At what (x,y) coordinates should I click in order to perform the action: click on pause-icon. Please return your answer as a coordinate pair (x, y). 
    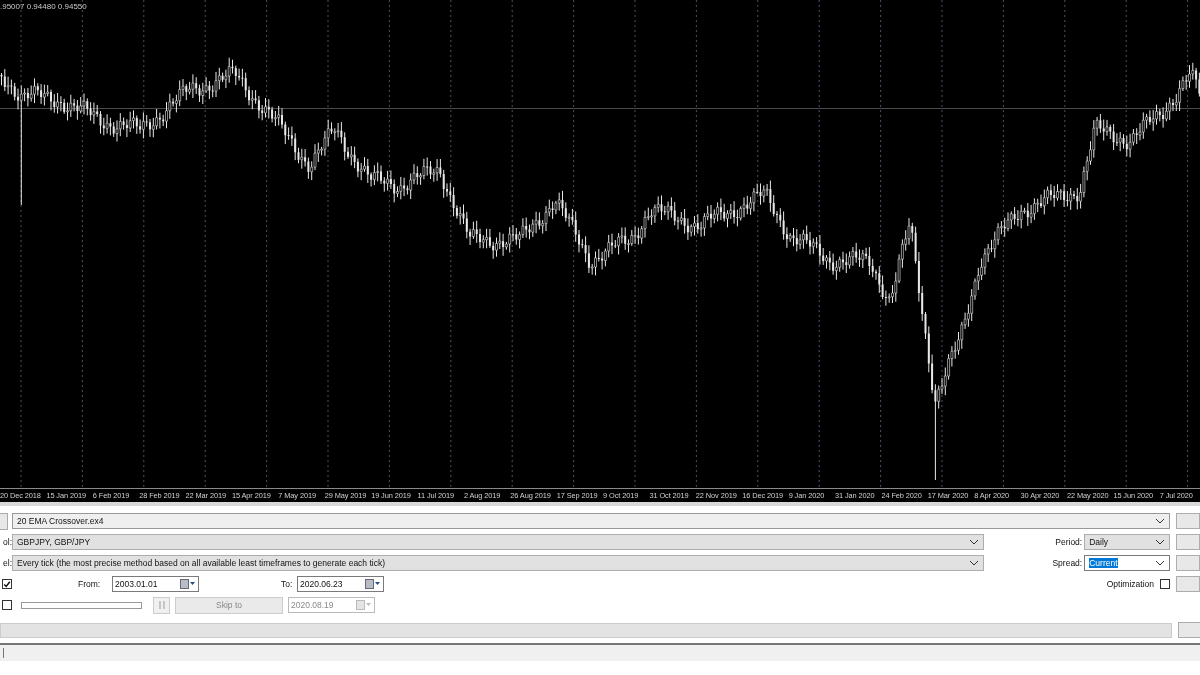
    Looking at the image, I should click on (161, 605).